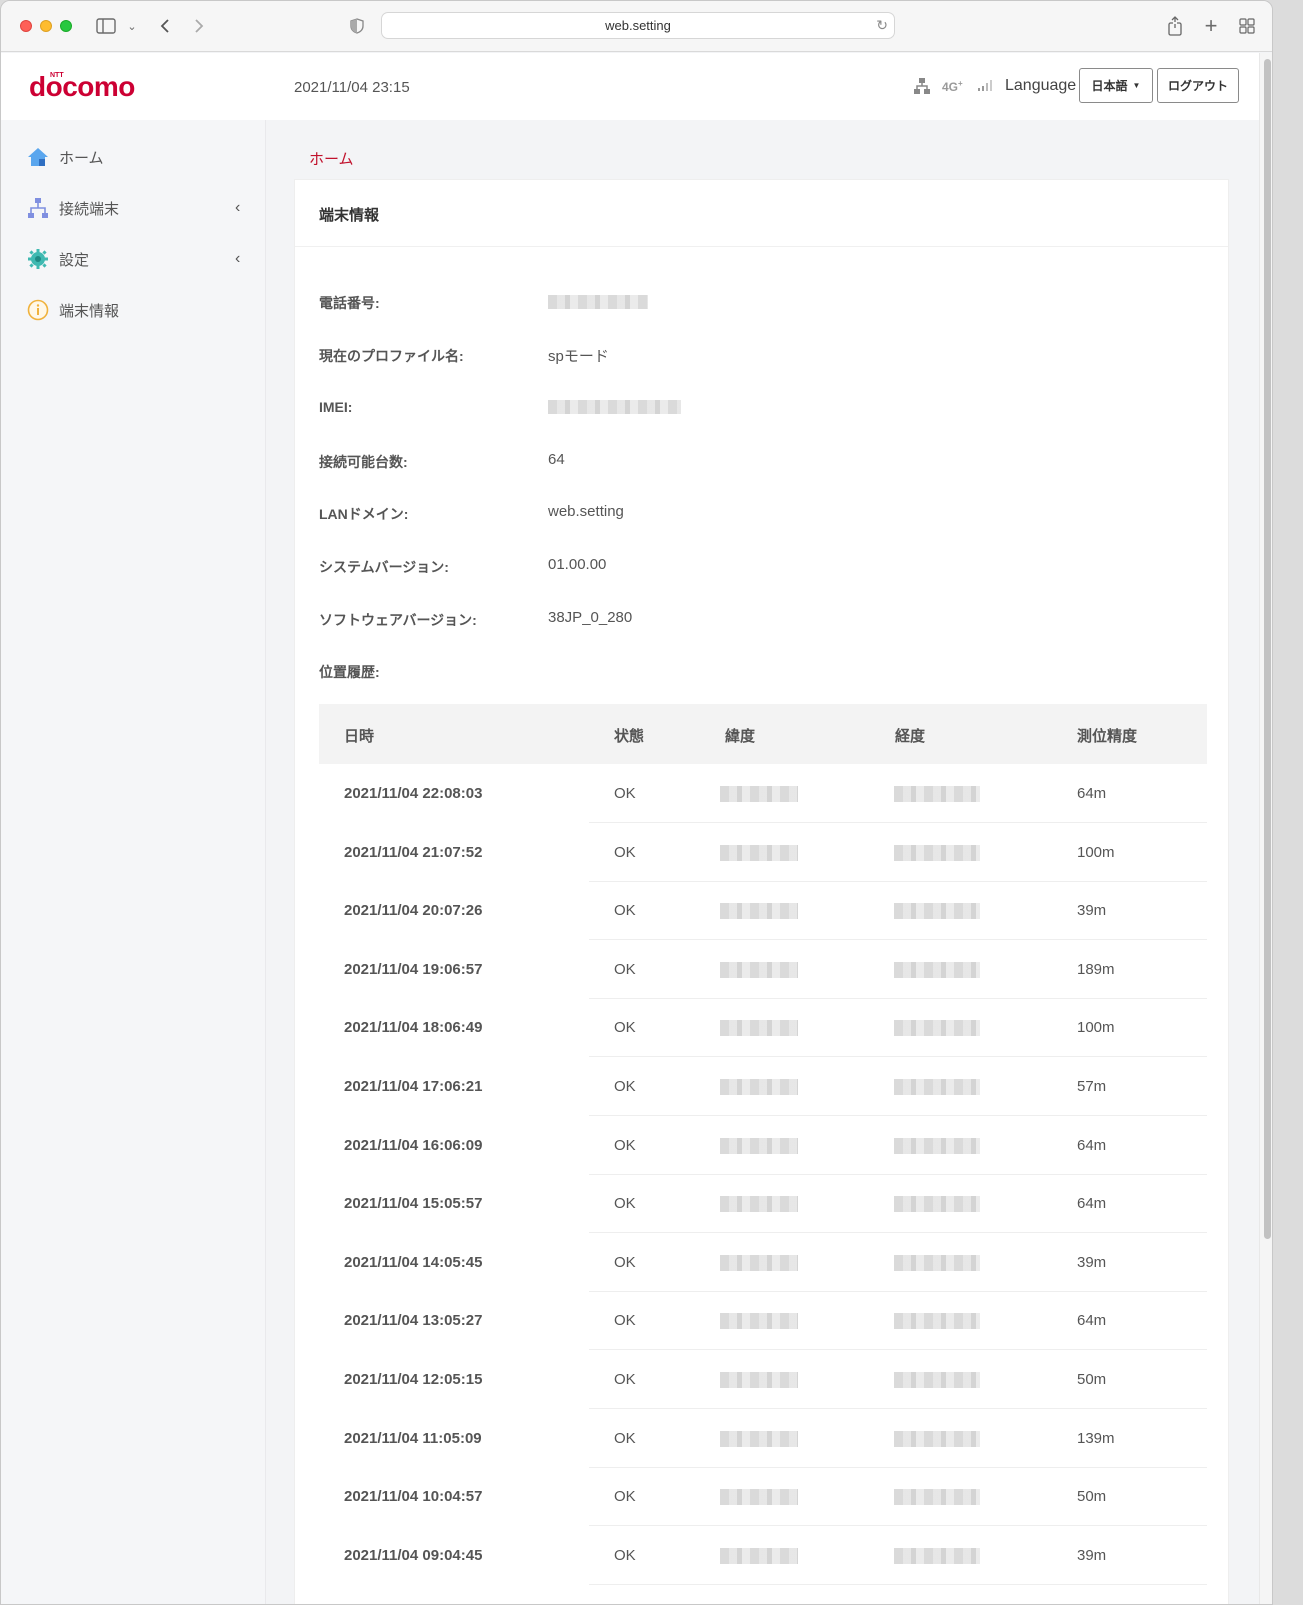 This screenshot has width=1303, height=1605. What do you see at coordinates (413, 1497) in the screenshot?
I see `row-datetime: 2021/11/04 10:04:57` at bounding box center [413, 1497].